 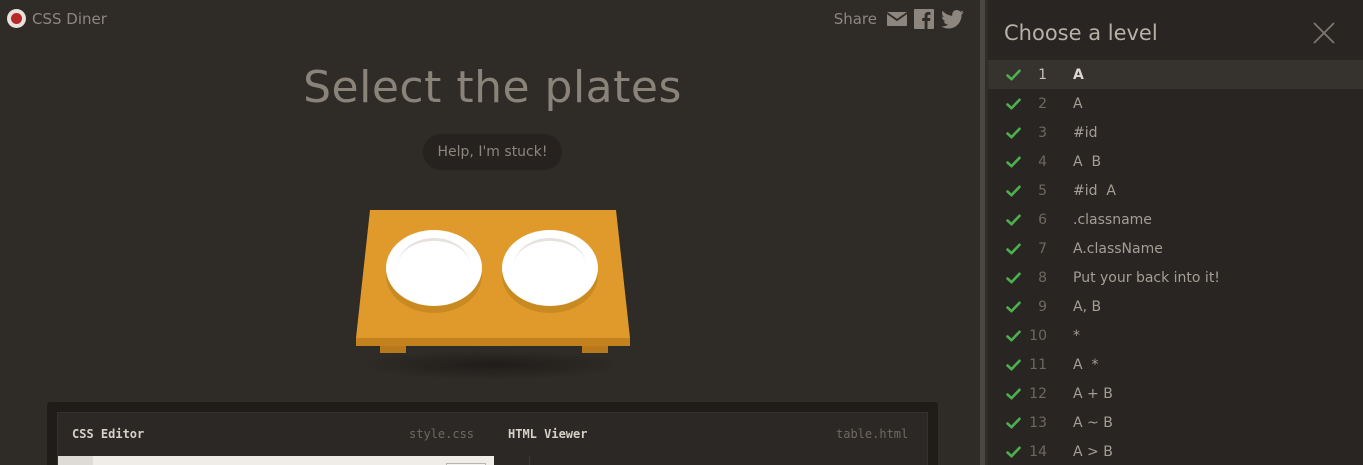 What do you see at coordinates (1175, 451) in the screenshot?
I see `level-item: 14 A > B` at bounding box center [1175, 451].